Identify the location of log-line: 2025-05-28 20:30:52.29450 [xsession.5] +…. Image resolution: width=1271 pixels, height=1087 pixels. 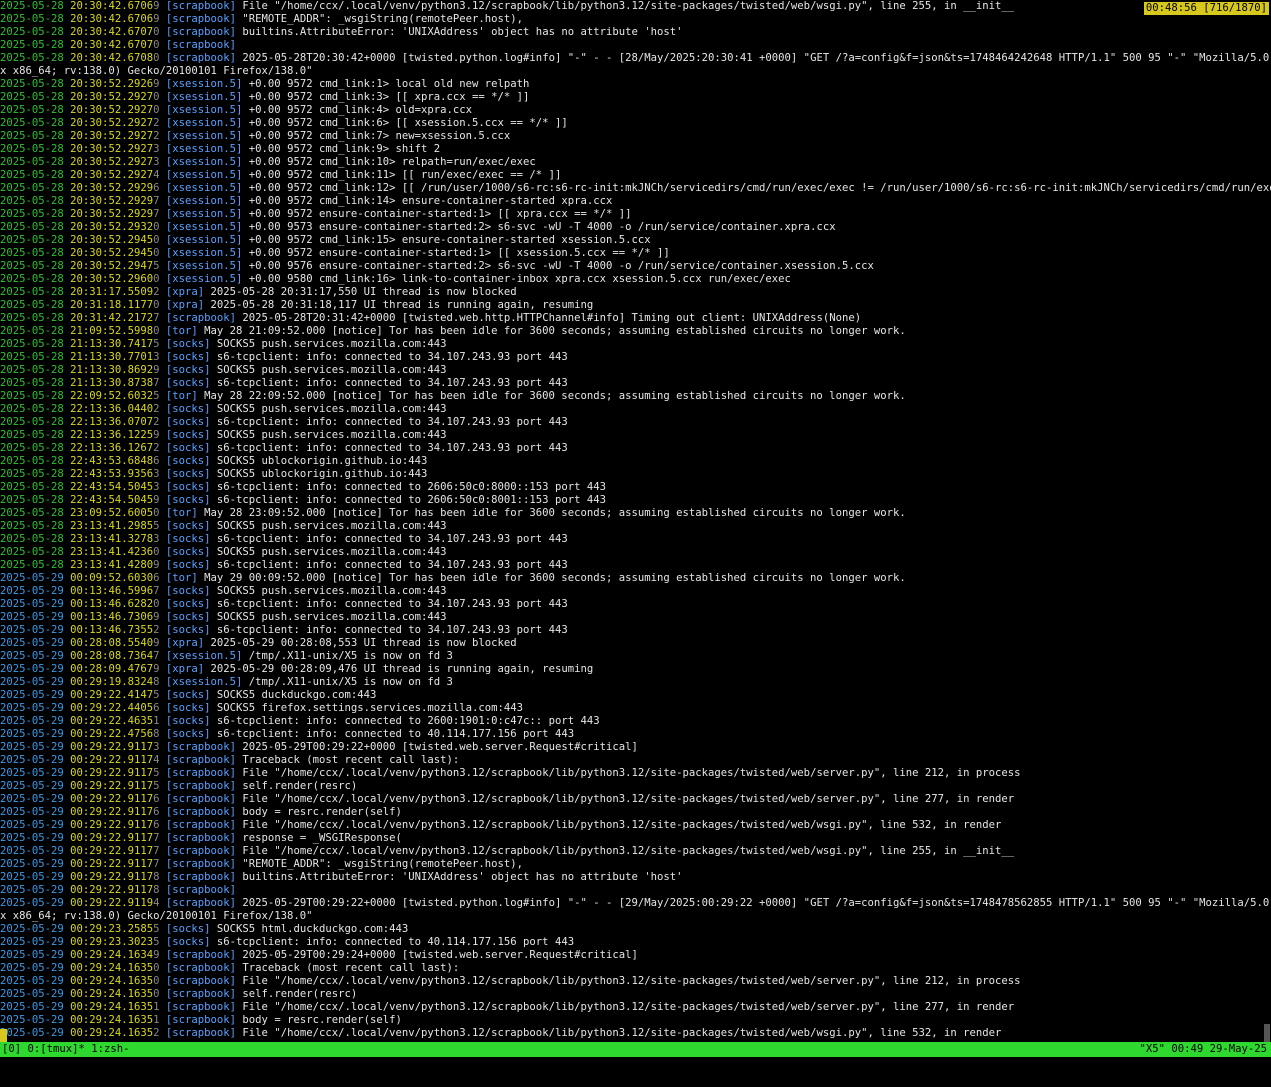
(635, 253).